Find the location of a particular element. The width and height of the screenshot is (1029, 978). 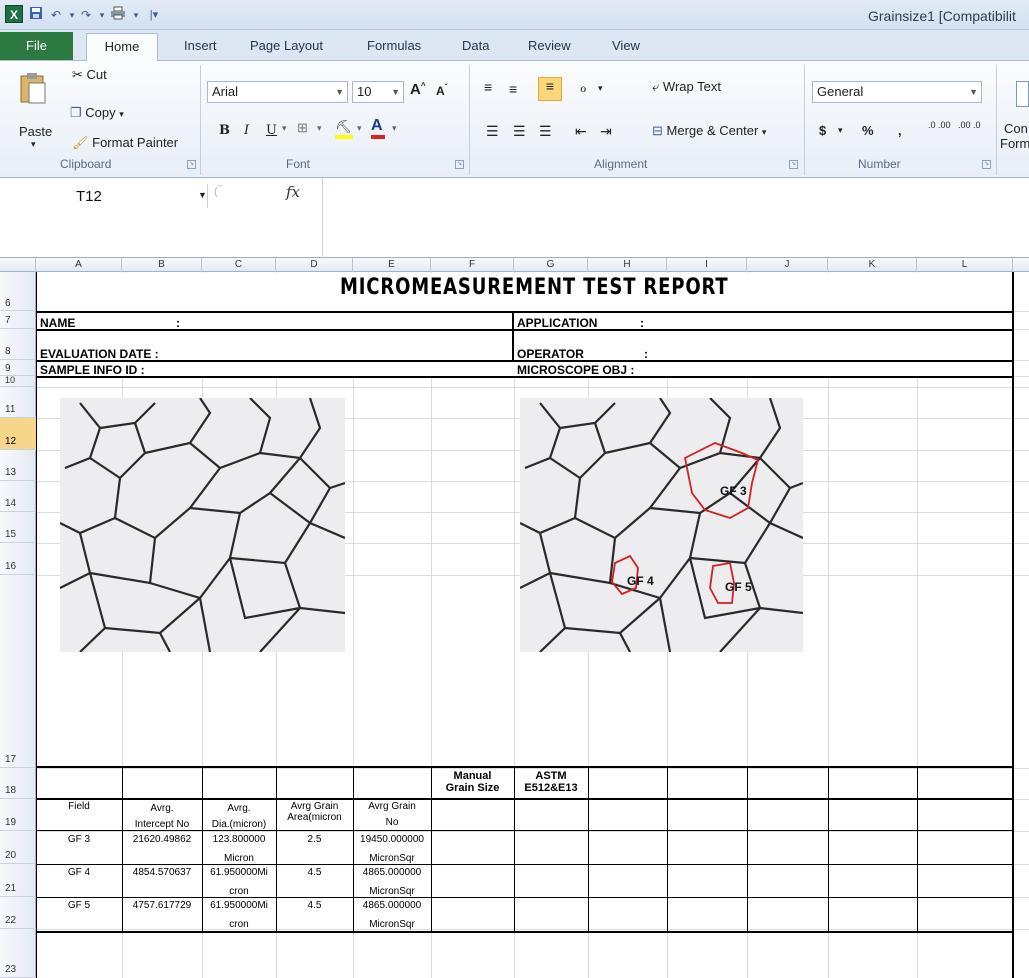

formula-bar-collapse-icon: (‾ is located at coordinates (218, 191).